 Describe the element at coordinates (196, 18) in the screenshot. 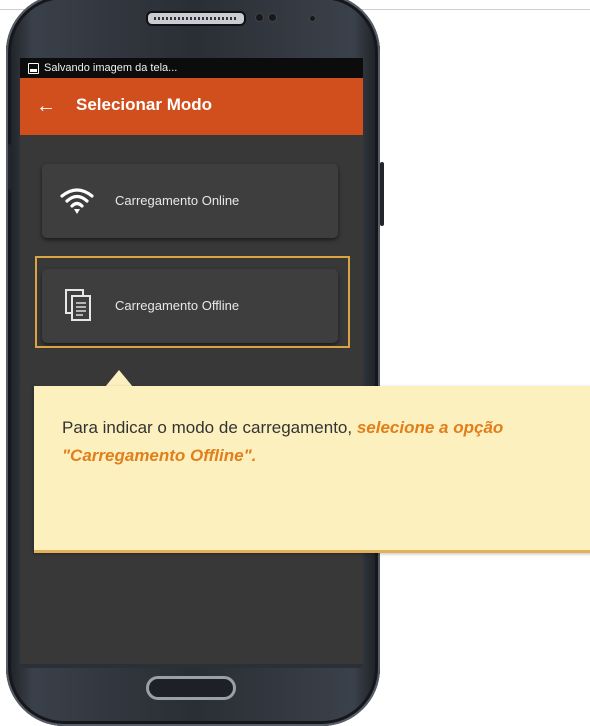

I see `speaker-grille` at that location.